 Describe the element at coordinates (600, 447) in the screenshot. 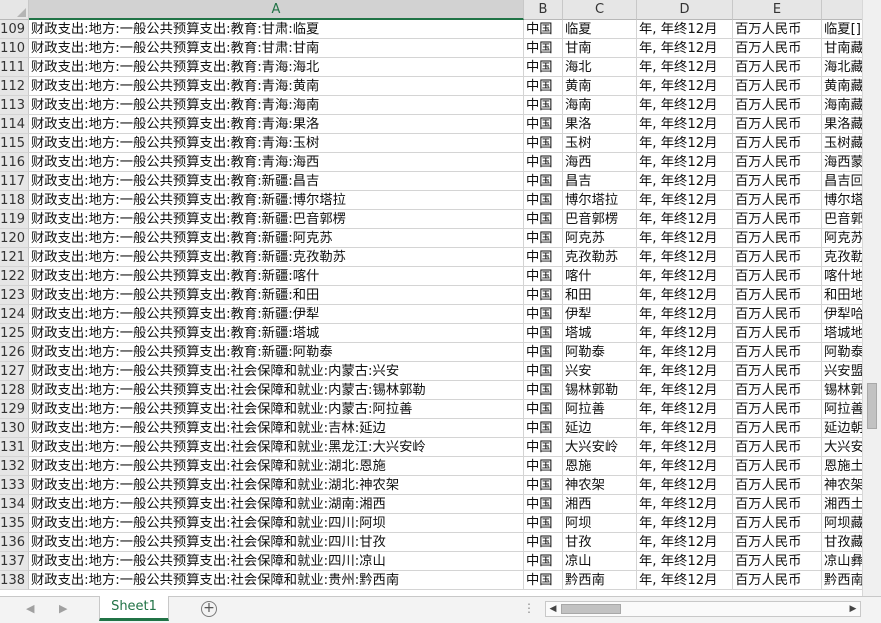

I see `cell-c: 大兴安岭` at that location.